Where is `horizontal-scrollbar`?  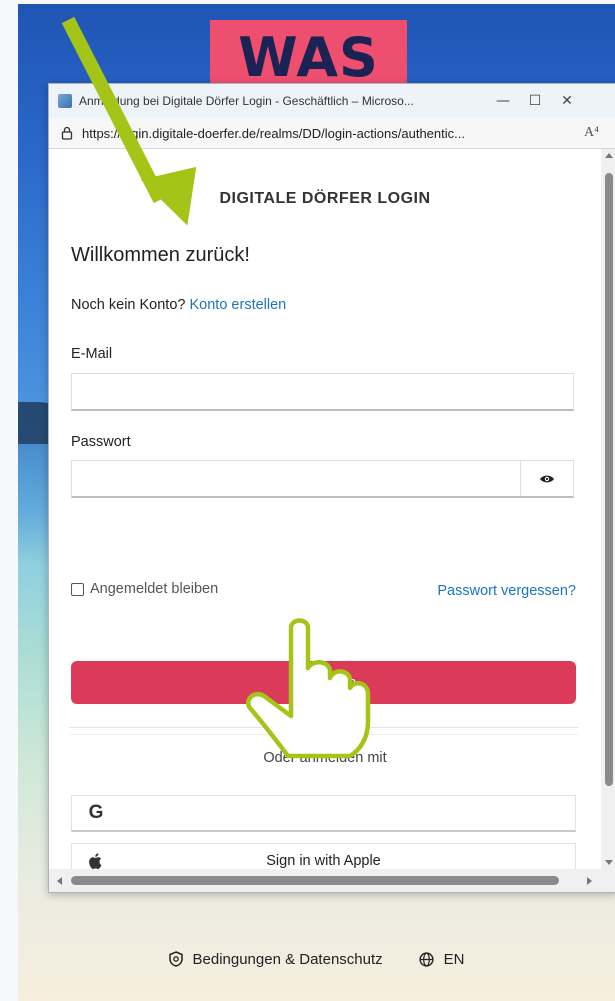 horizontal-scrollbar is located at coordinates (332, 880).